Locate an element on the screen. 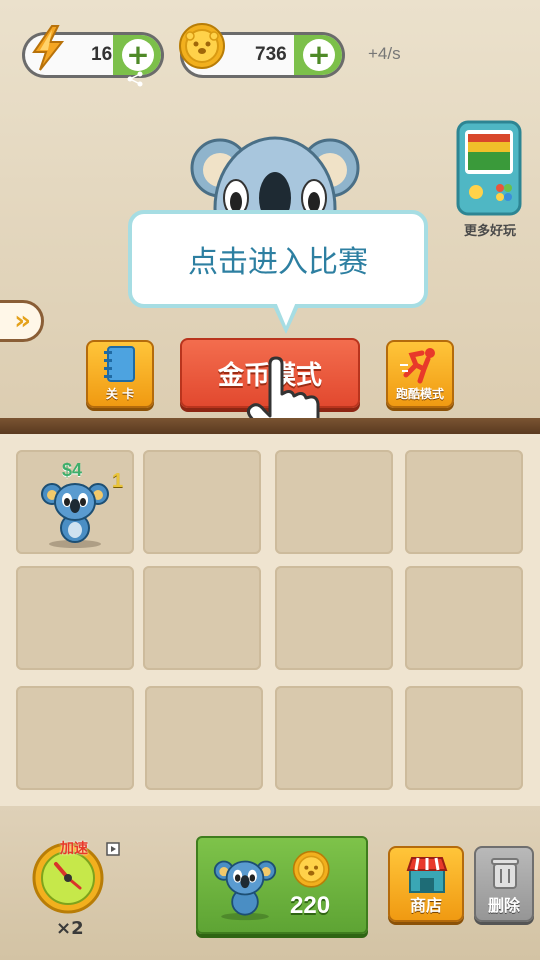 The height and width of the screenshot is (960, 540). buy-koala-button: 220 is located at coordinates (282, 885).